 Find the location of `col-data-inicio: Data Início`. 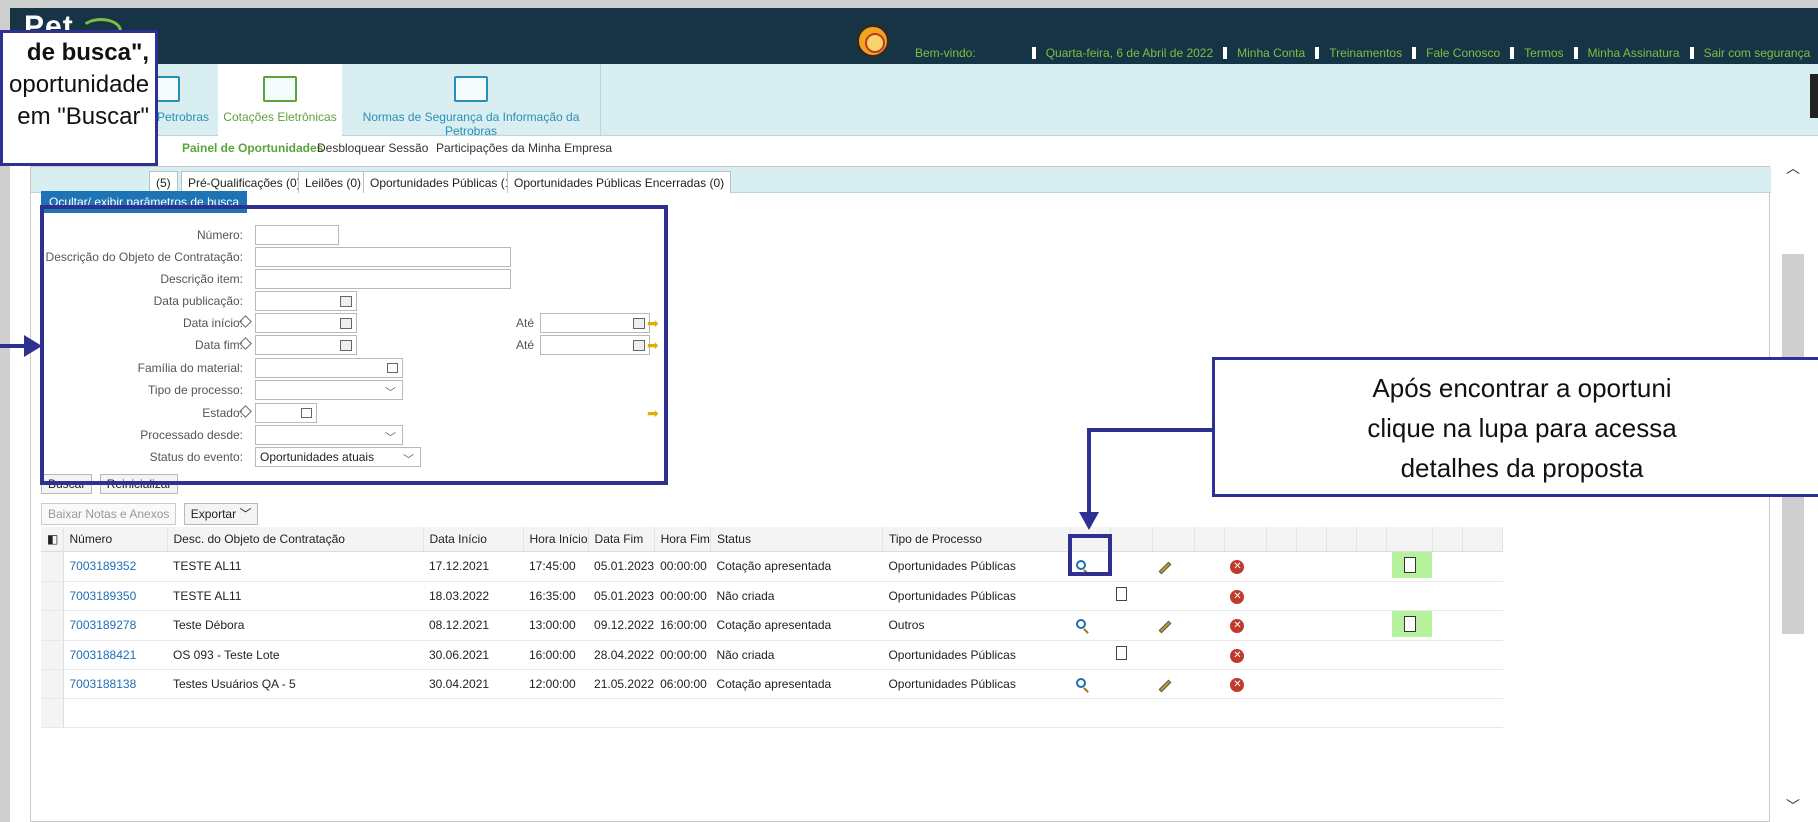

col-data-inicio: Data Início is located at coordinates (473, 539).